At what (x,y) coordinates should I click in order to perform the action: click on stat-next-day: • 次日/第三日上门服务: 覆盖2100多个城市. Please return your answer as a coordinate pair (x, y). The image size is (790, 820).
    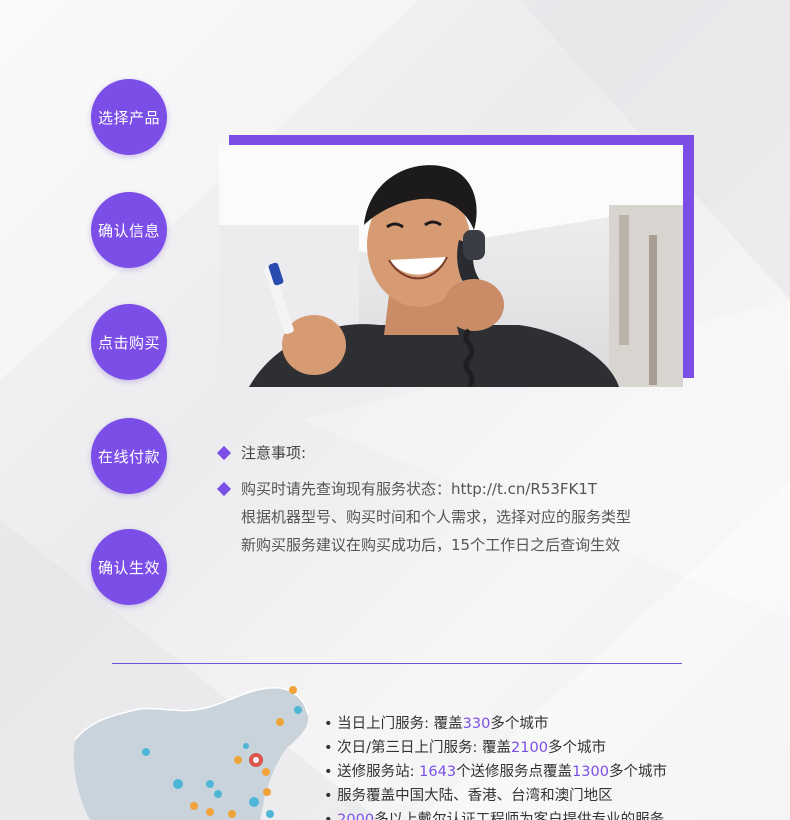
    Looking at the image, I should click on (465, 746).